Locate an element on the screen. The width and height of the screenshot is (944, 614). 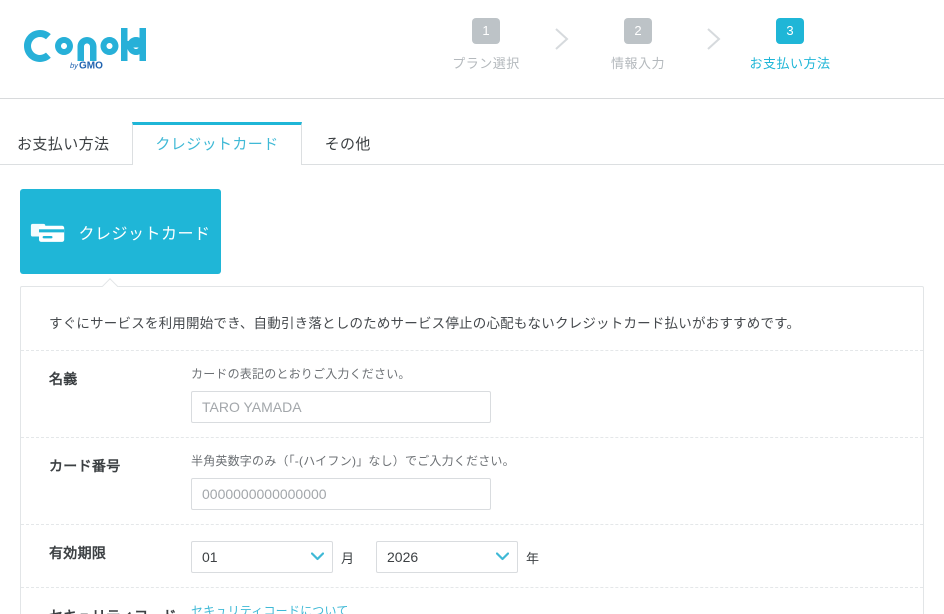
step-label-1: プラン選択 is located at coordinates (486, 63).